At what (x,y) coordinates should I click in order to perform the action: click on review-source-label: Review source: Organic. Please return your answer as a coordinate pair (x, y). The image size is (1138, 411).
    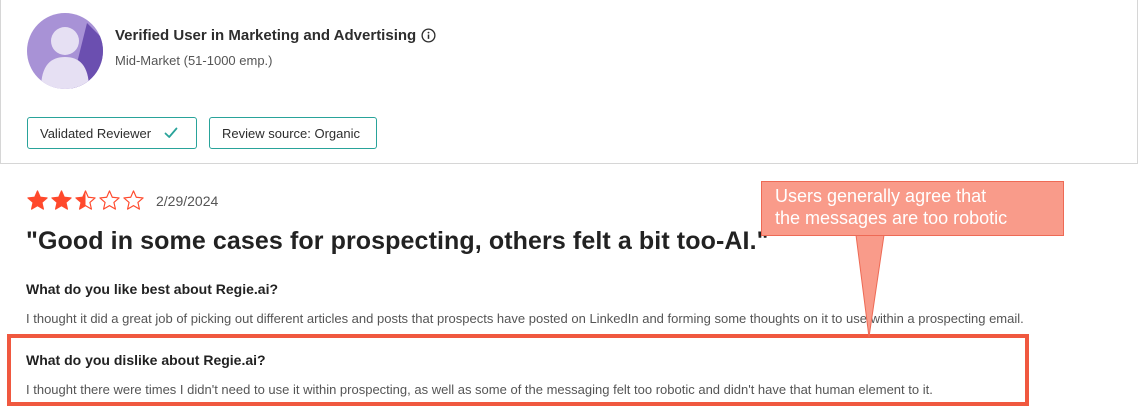
    Looking at the image, I should click on (291, 133).